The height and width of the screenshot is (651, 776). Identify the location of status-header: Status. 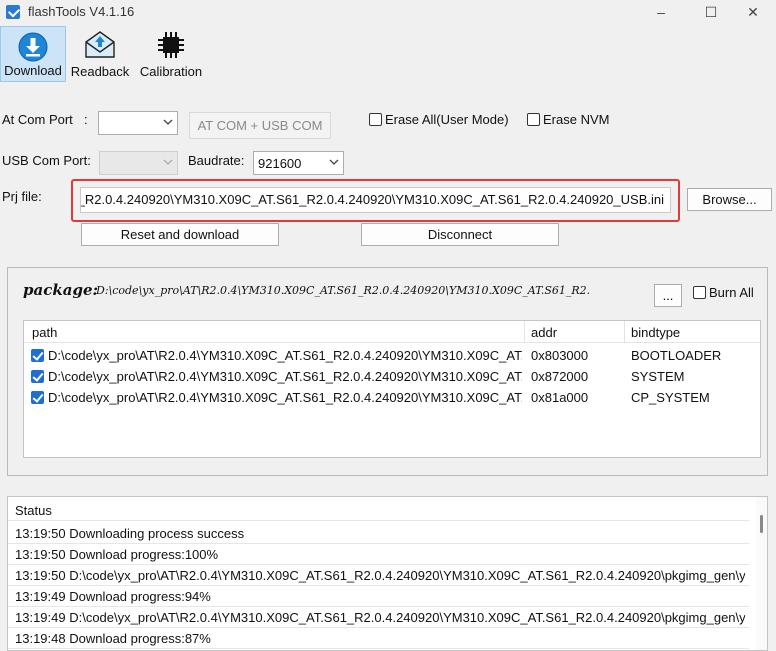
(378, 510).